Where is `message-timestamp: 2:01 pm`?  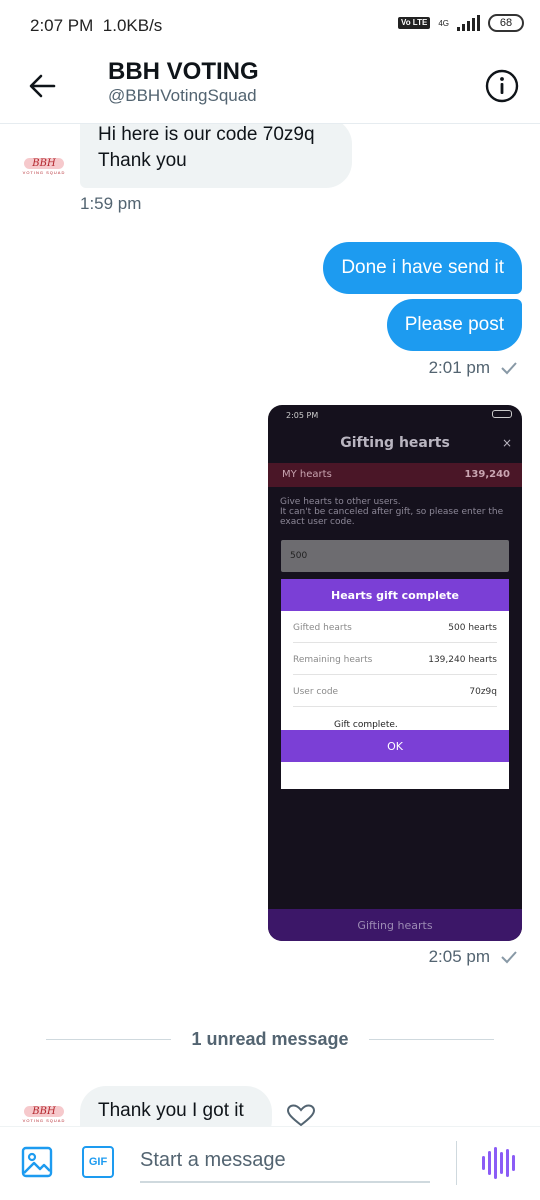 message-timestamp: 2:01 pm is located at coordinates (459, 367).